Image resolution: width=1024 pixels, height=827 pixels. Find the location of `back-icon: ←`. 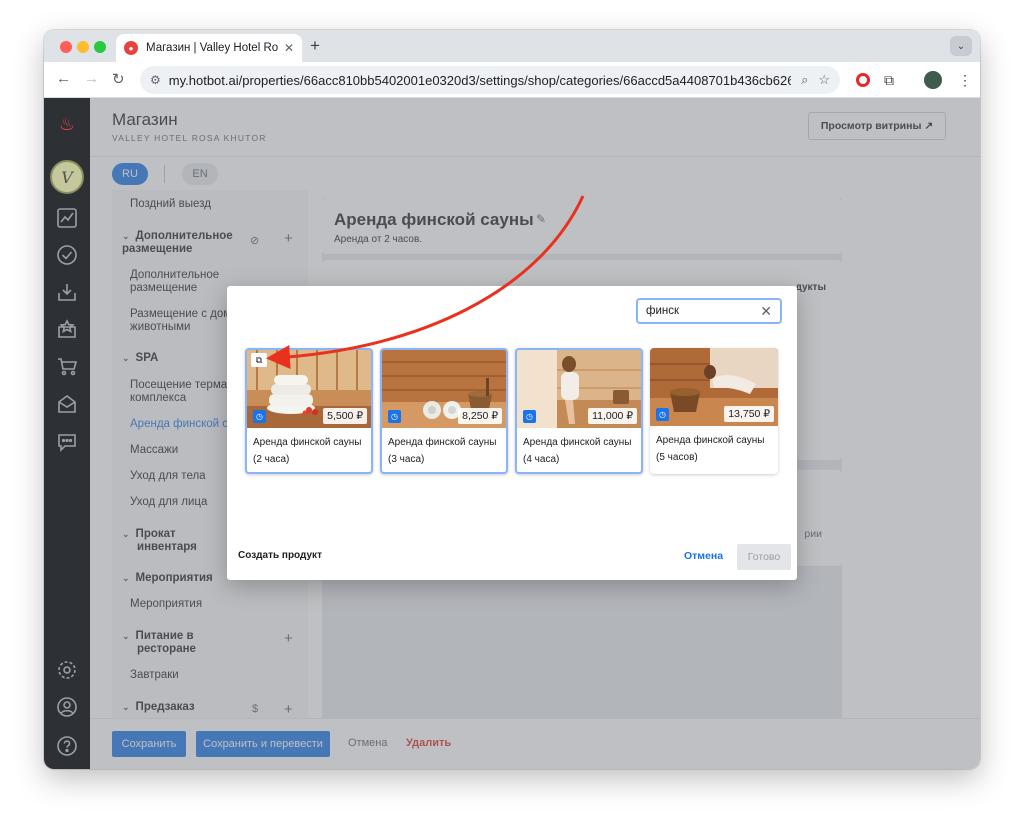

back-icon: ← is located at coordinates (63, 78).